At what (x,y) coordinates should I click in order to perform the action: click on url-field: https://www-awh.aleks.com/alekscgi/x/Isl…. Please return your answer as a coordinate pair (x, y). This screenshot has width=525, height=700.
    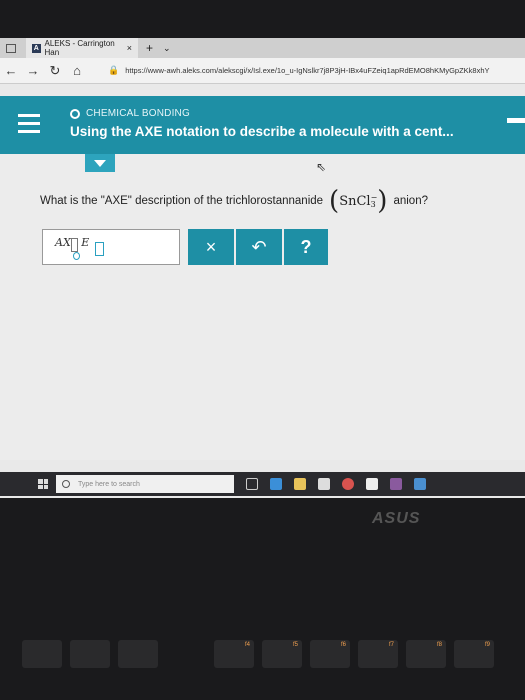
    Looking at the image, I should click on (320, 70).